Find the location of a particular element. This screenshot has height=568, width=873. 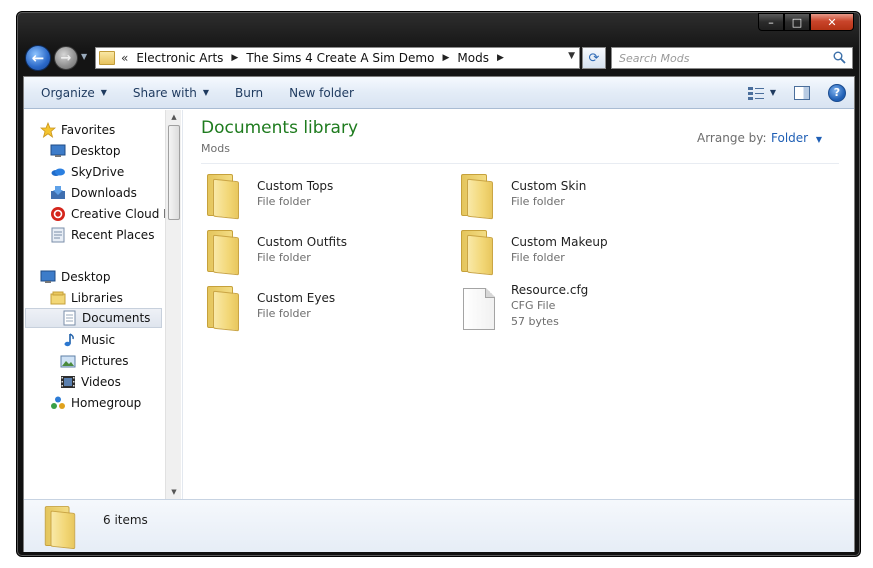

sidebar-item-desktop: Desktop is located at coordinates (85, 151).